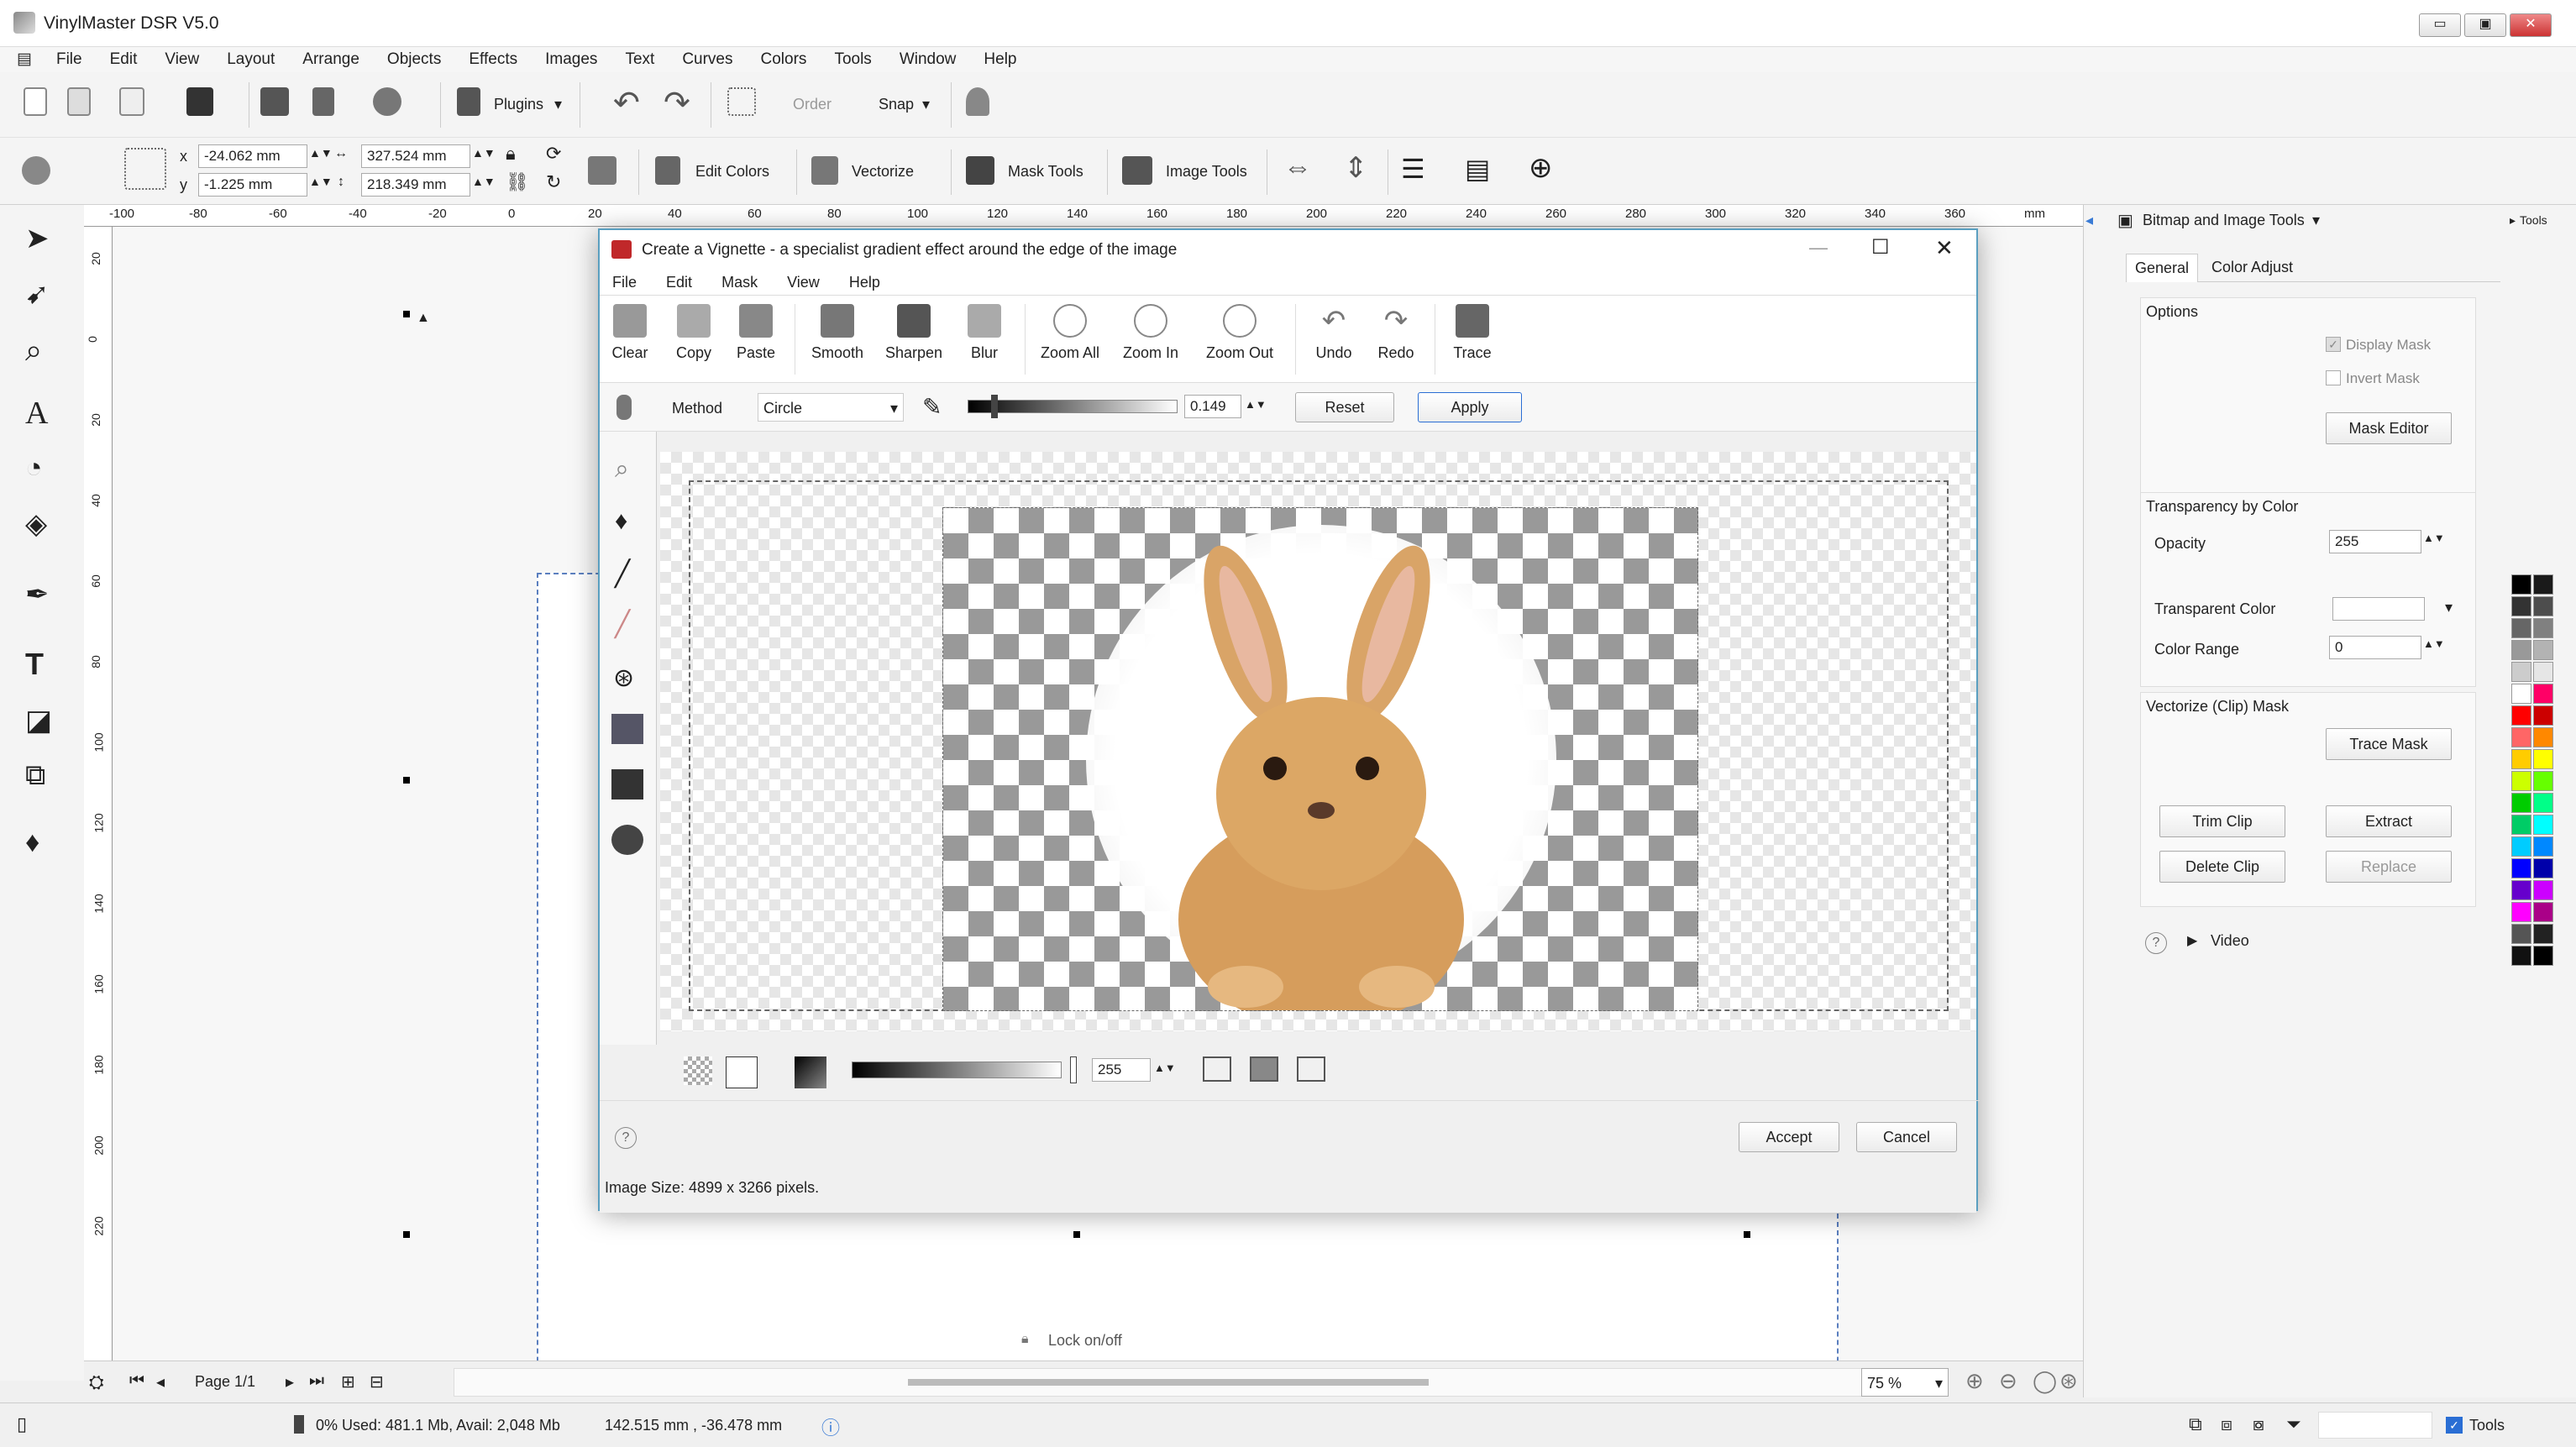  I want to click on horizontal-scroll-thumb, so click(1168, 1382).